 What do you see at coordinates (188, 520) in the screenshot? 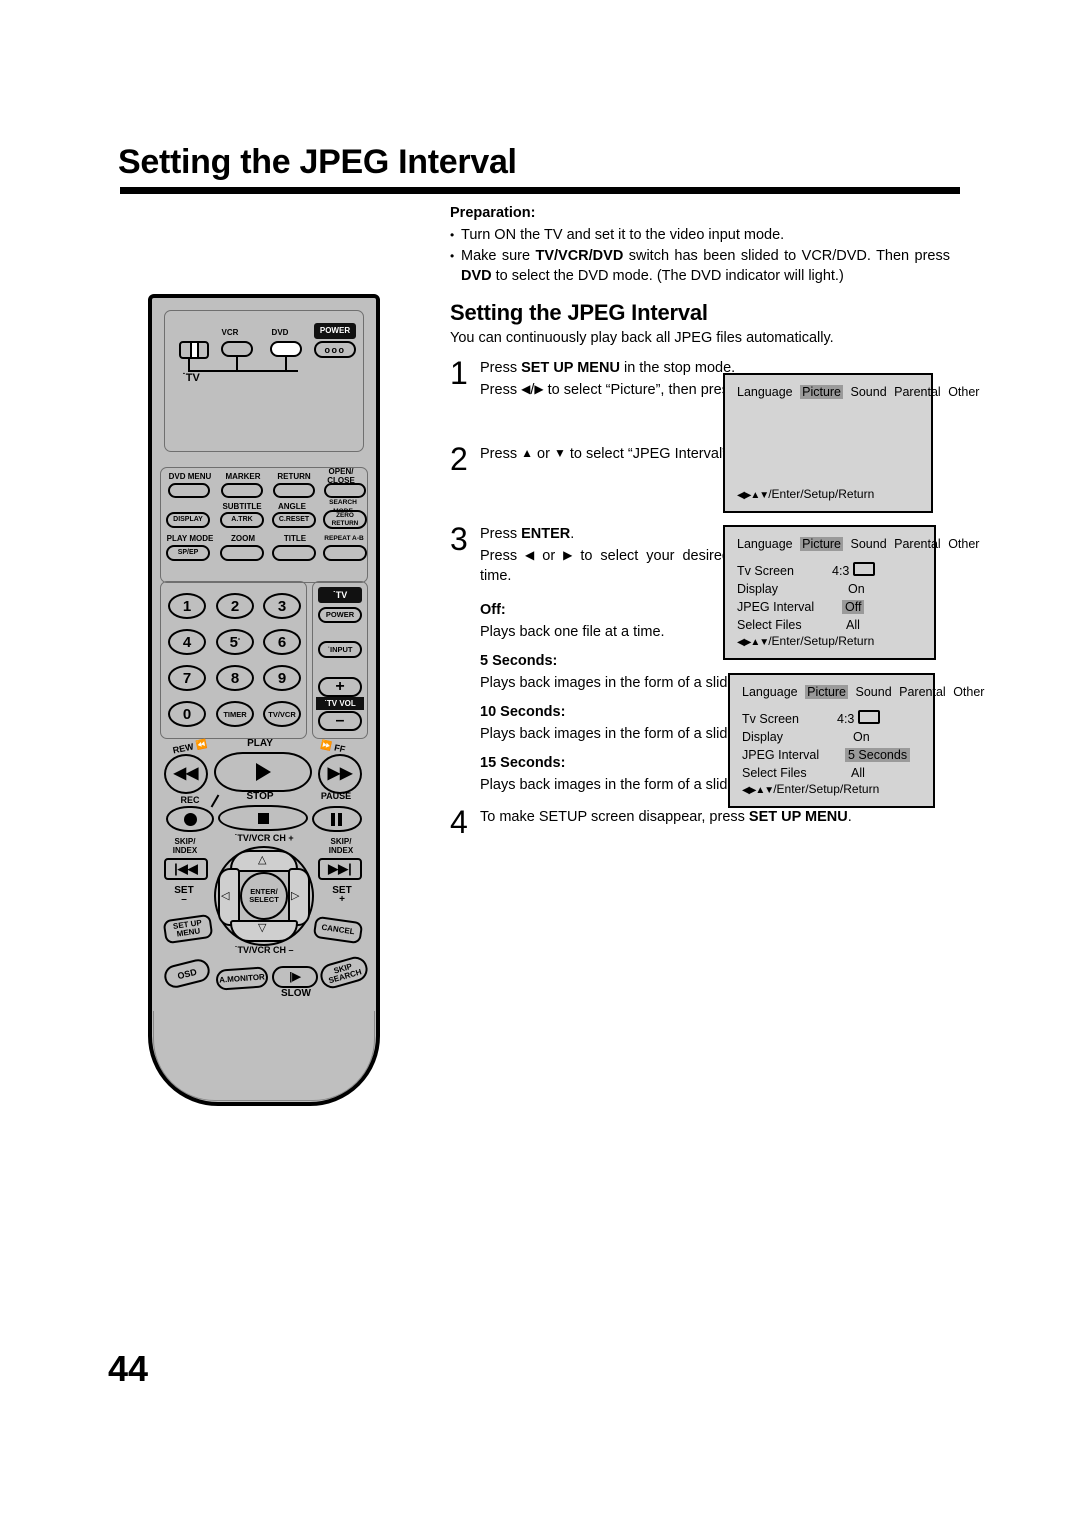
I see `display-button: DISPLAY` at bounding box center [188, 520].